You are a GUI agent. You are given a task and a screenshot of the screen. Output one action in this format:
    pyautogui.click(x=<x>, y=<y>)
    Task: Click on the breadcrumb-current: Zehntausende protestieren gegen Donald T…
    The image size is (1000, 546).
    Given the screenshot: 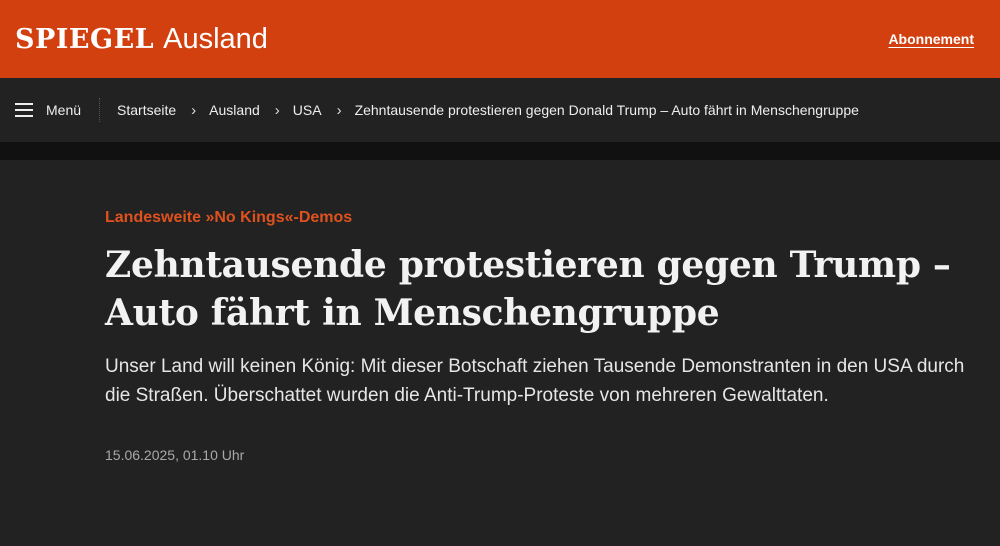 What is the action you would take?
    pyautogui.click(x=606, y=110)
    